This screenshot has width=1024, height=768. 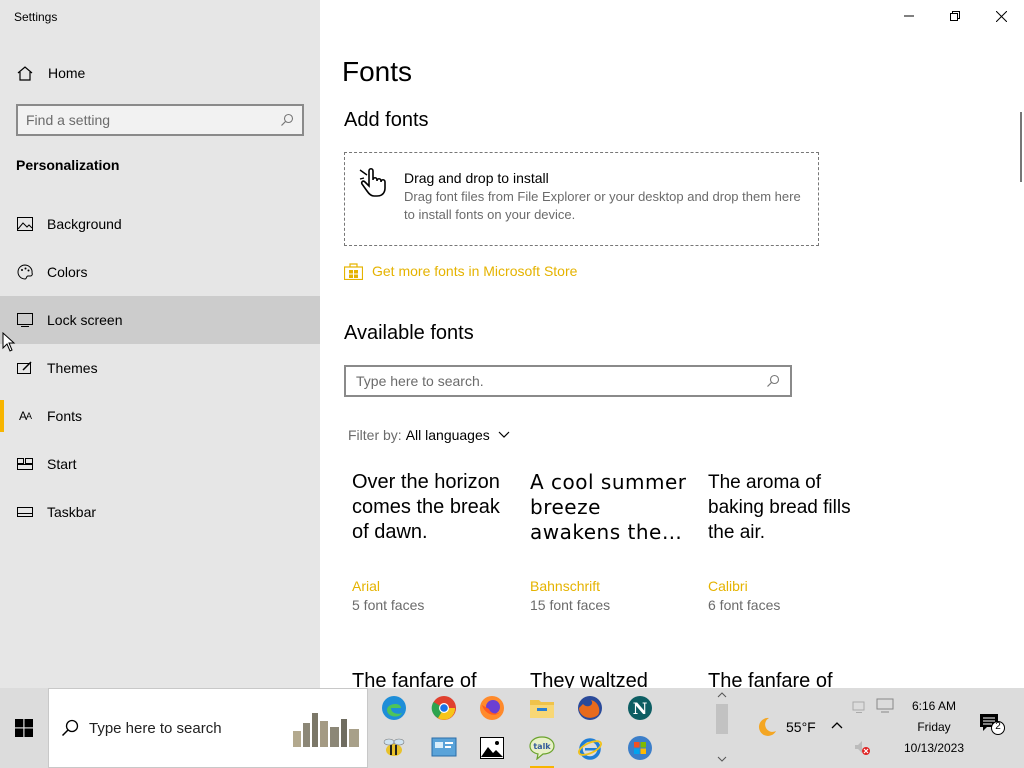 I want to click on font-name: Calibri, so click(x=728, y=586).